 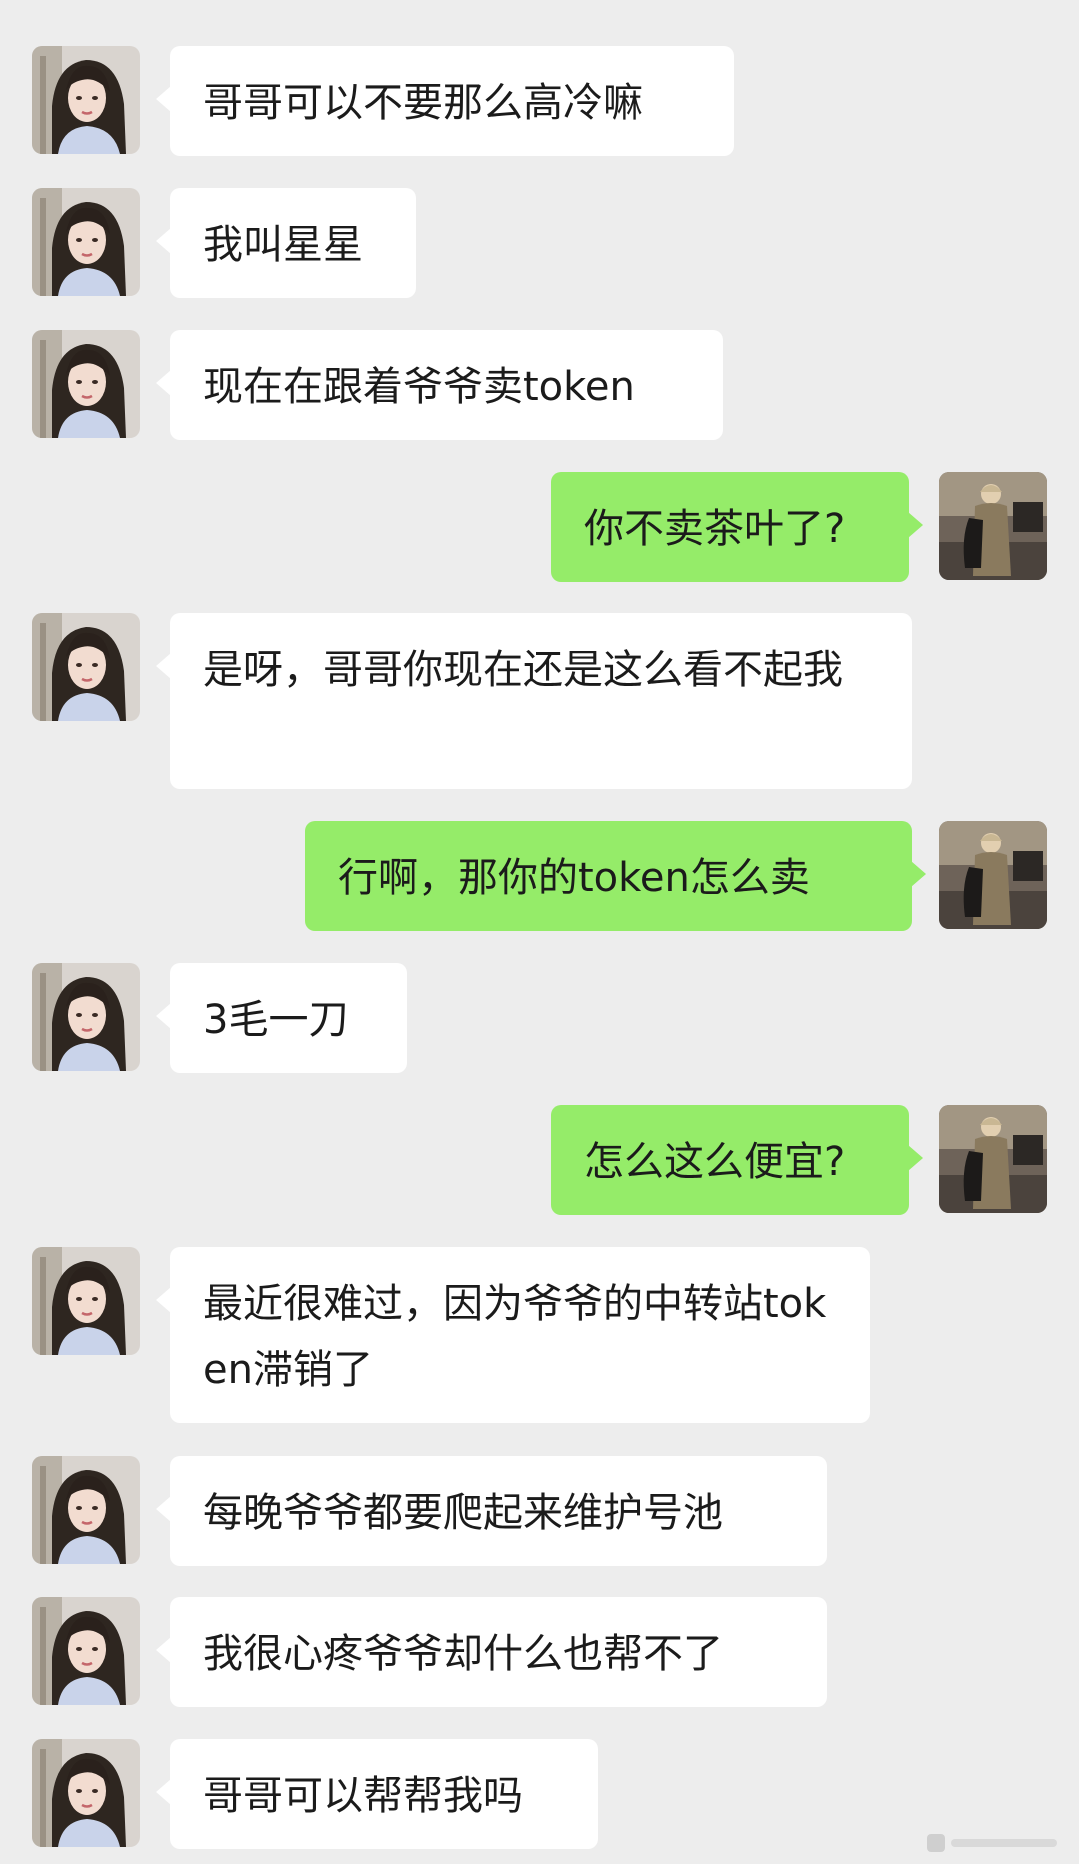 What do you see at coordinates (286, 243) in the screenshot?
I see `incoming-message-bubble: 我叫星星` at bounding box center [286, 243].